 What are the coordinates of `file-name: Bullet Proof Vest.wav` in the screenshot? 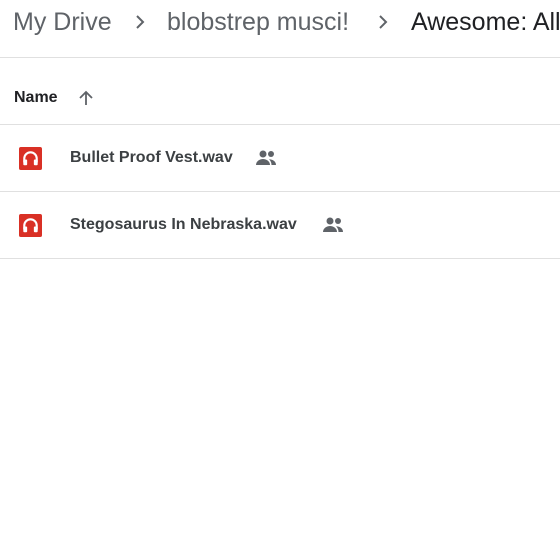 It's located at (151, 157).